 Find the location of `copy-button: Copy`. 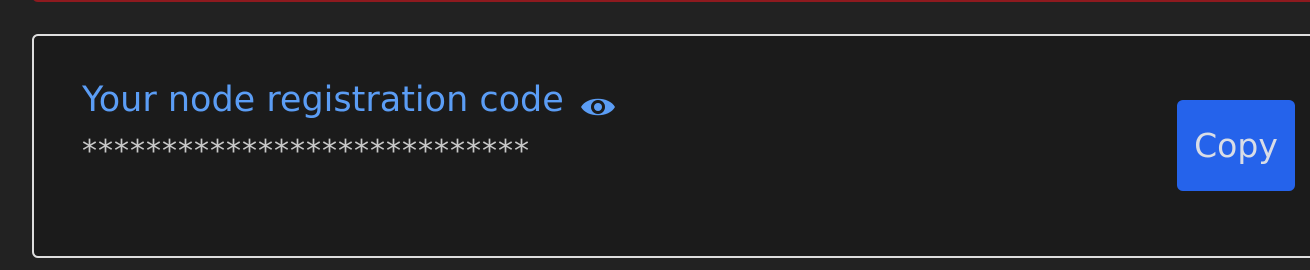

copy-button: Copy is located at coordinates (1236, 145).